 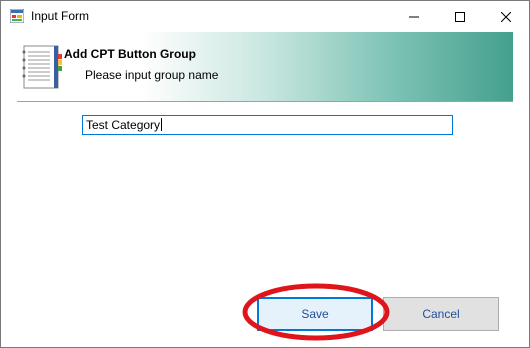 I want to click on header-separator, so click(x=265, y=102).